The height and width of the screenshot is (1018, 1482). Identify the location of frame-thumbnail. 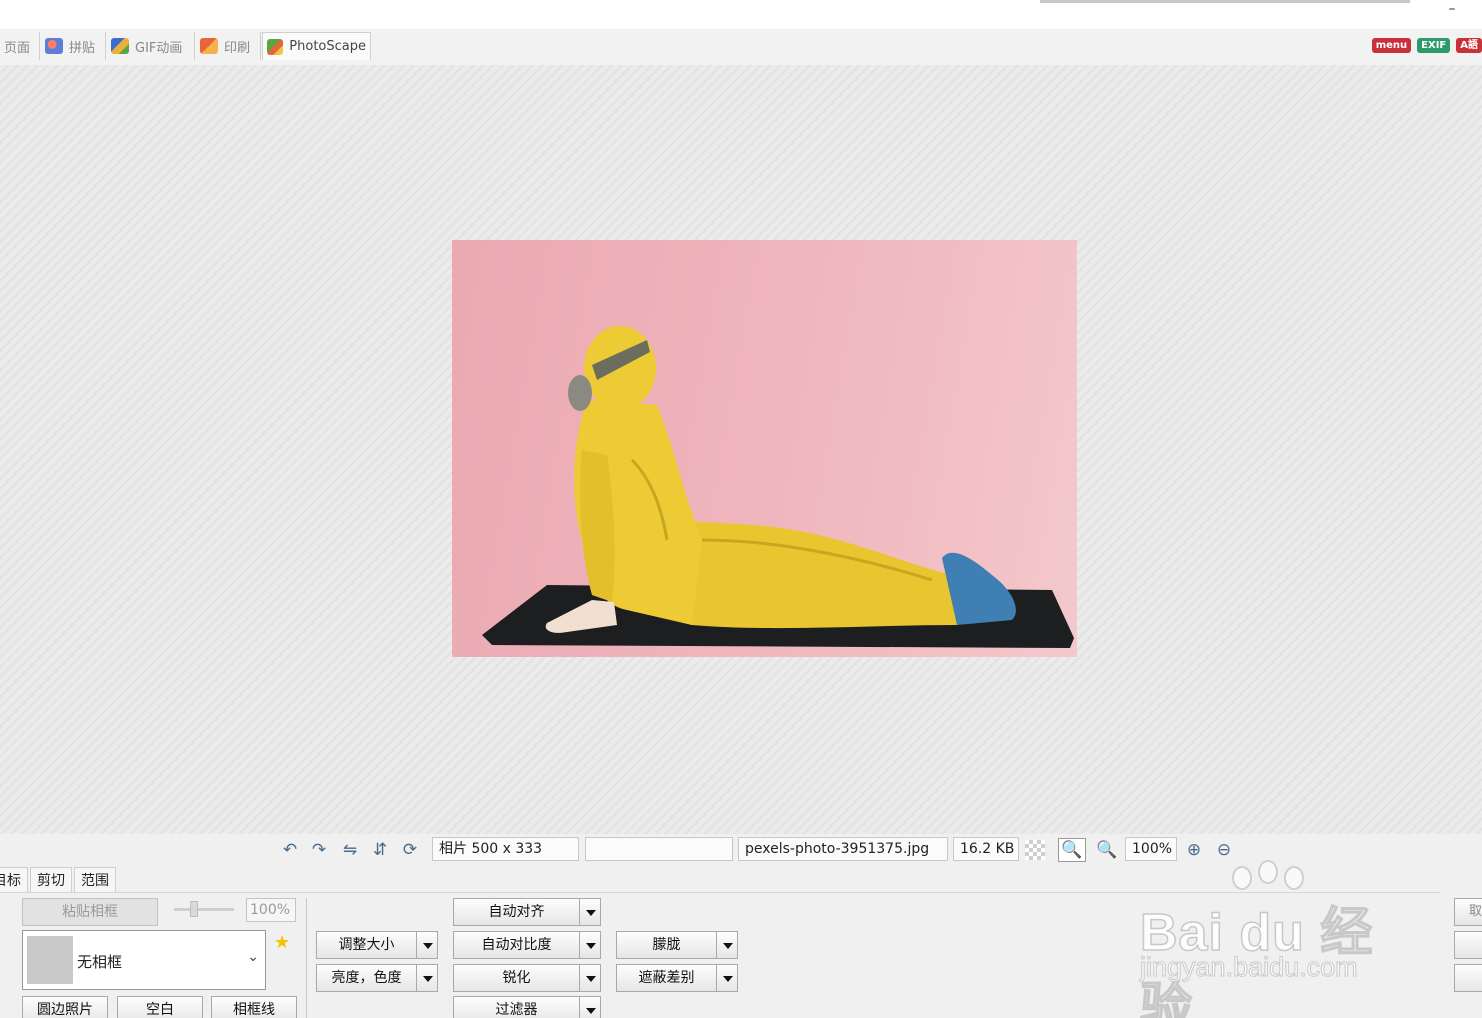
(50, 960).